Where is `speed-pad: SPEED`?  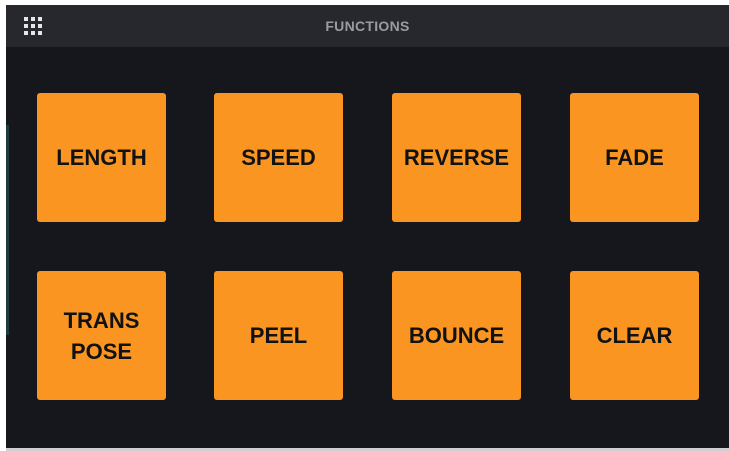 speed-pad: SPEED is located at coordinates (278, 157).